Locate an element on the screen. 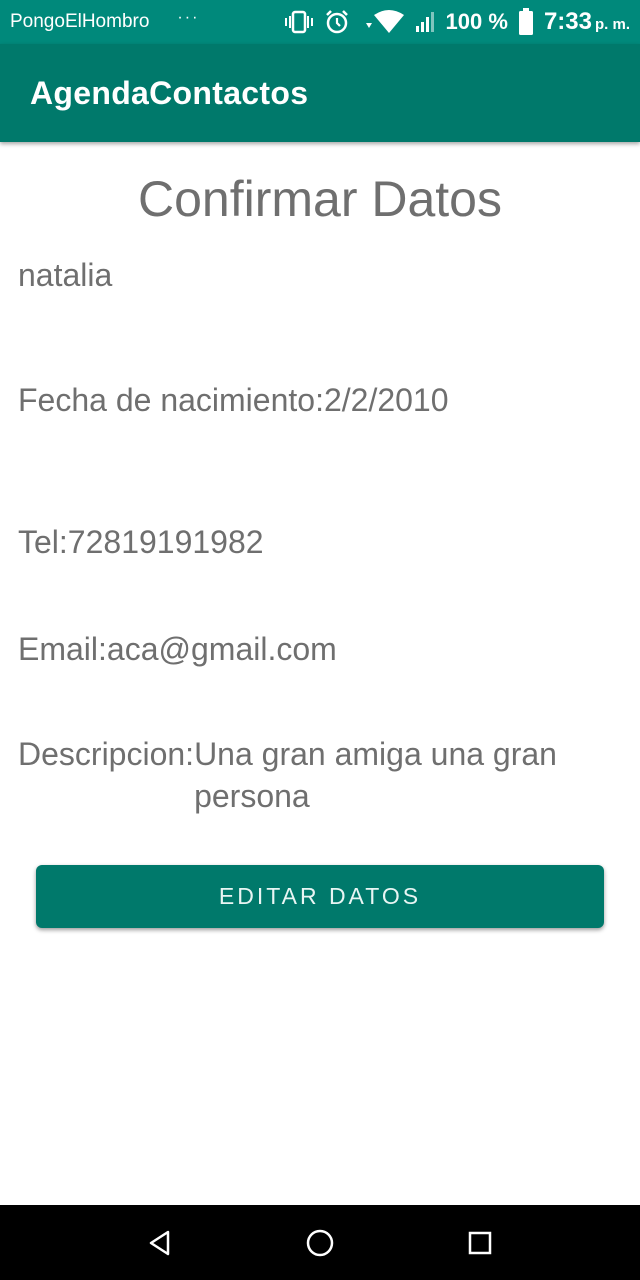 The height and width of the screenshot is (1280, 640). clock-time: 7:33 is located at coordinates (567, 21).